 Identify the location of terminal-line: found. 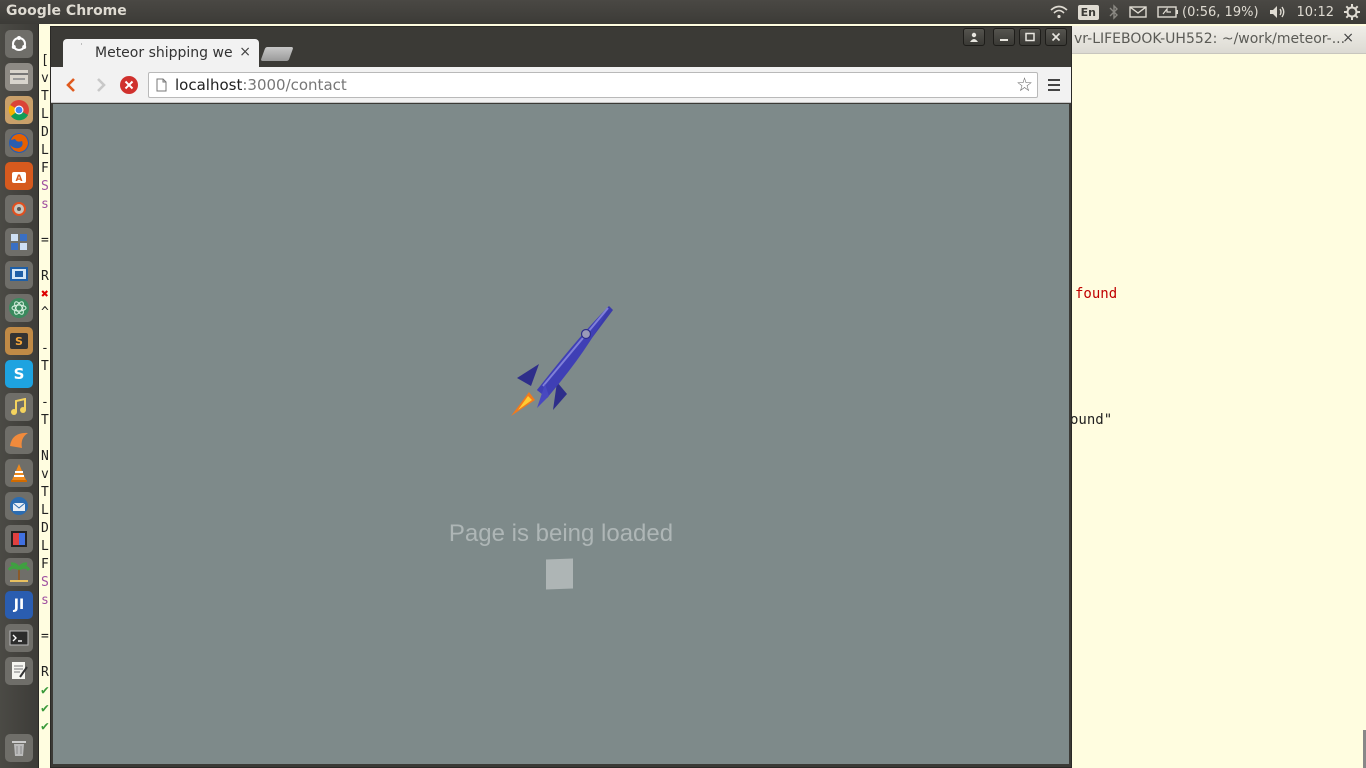
(1096, 294).